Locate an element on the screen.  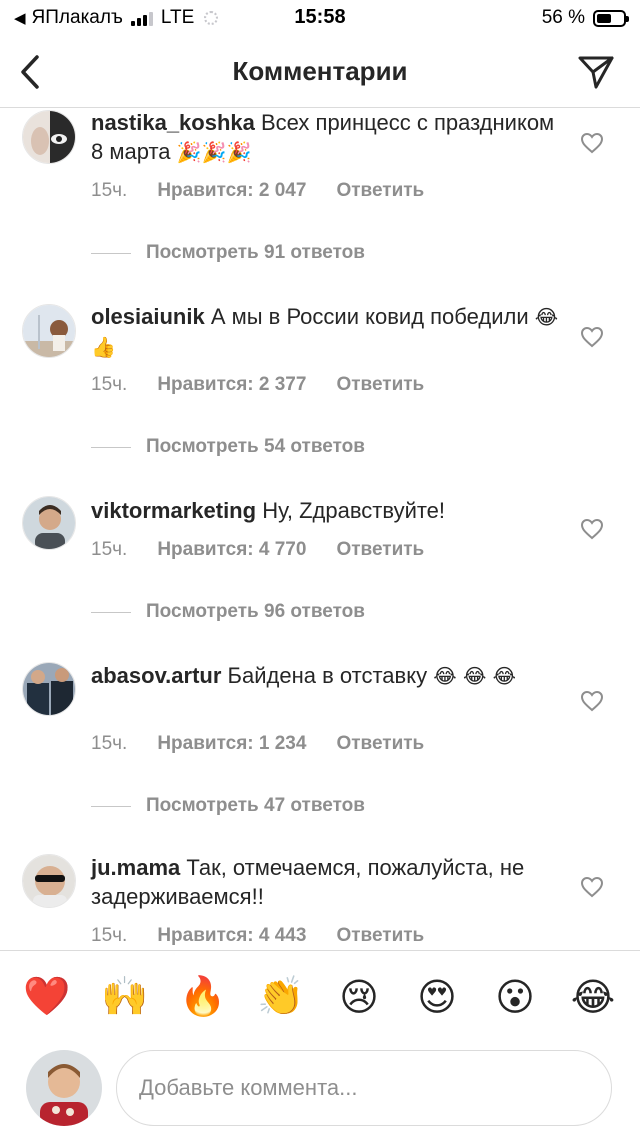
comment-meta: 15ч. Нравится: 2 047 Ответить is located at coordinates (257, 191).